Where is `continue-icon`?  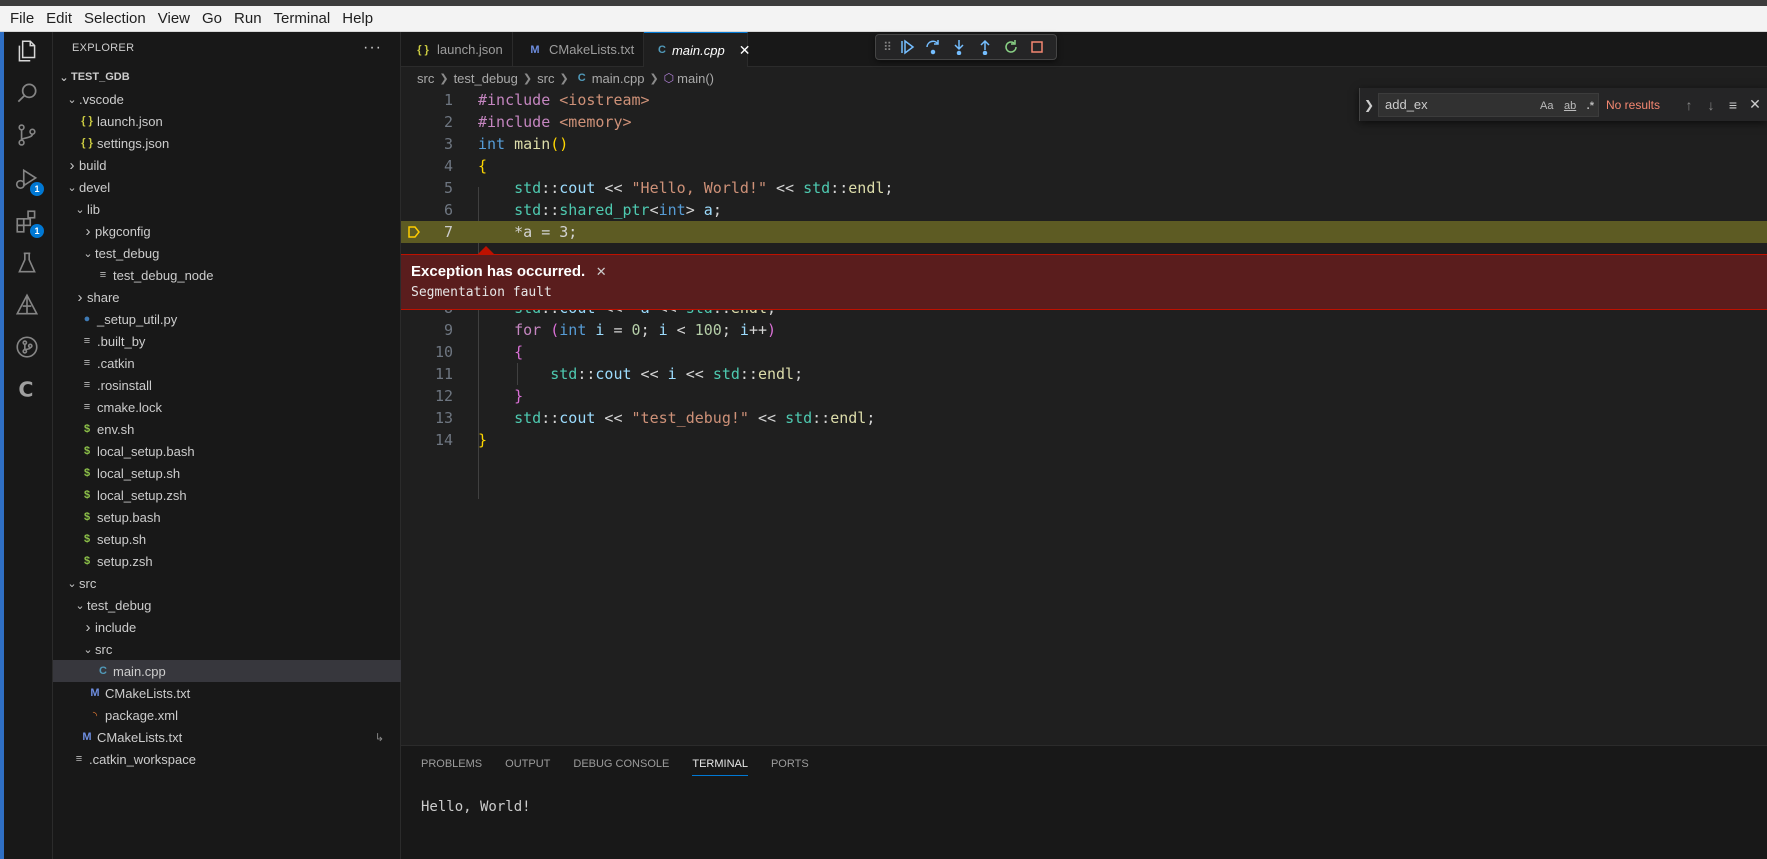
continue-icon is located at coordinates (907, 47).